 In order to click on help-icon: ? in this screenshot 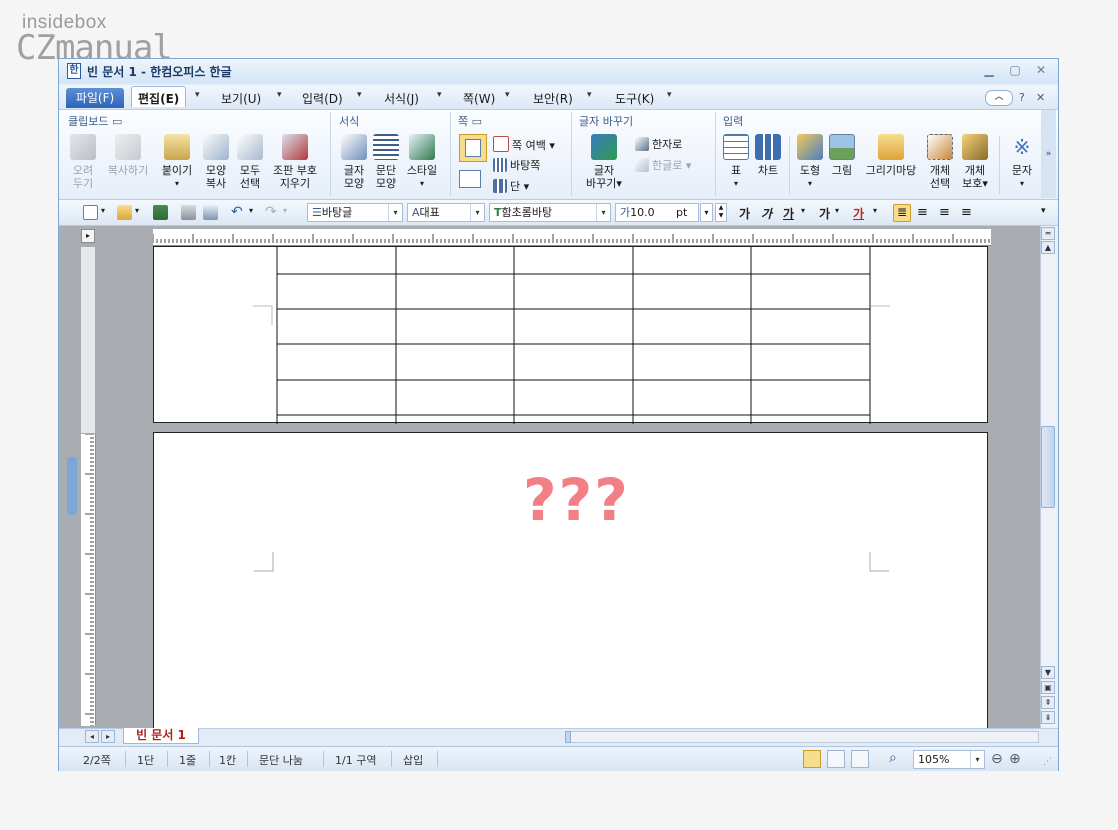, I will do `click(1022, 97)`.